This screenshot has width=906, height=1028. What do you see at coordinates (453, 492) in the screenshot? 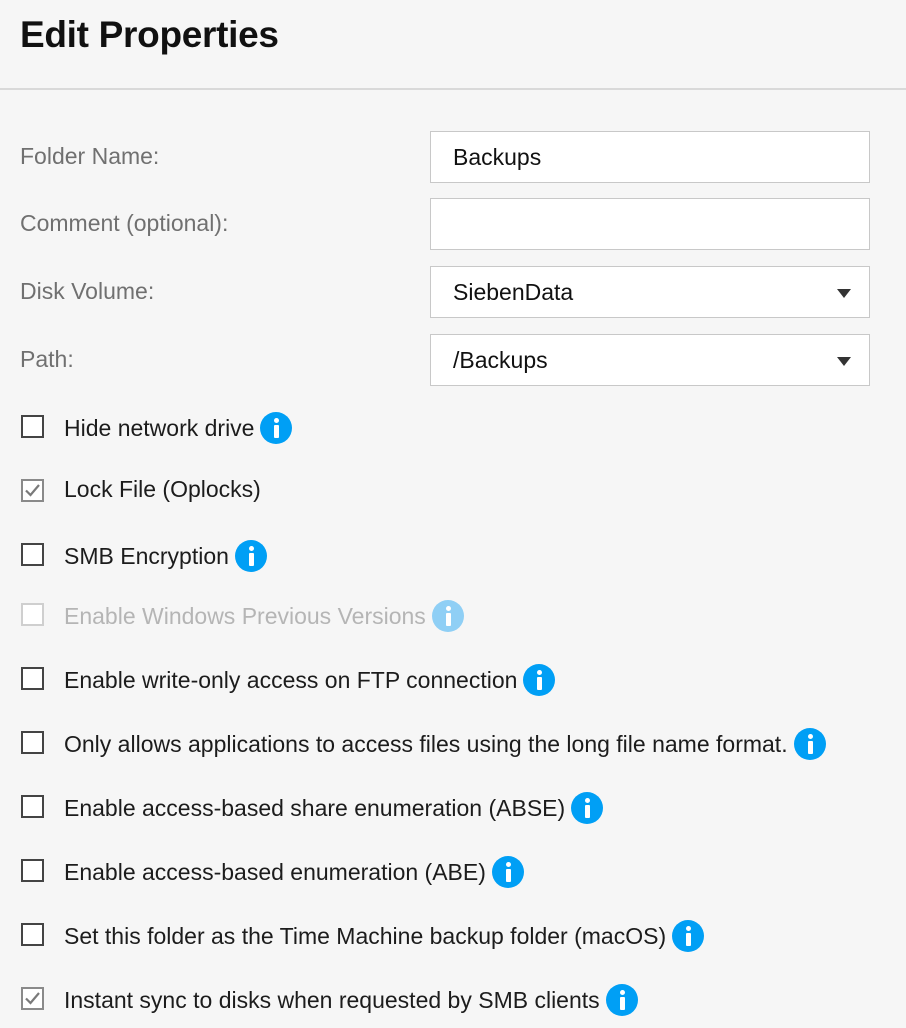
I see `option-row: Lock File (Oplocks)` at bounding box center [453, 492].